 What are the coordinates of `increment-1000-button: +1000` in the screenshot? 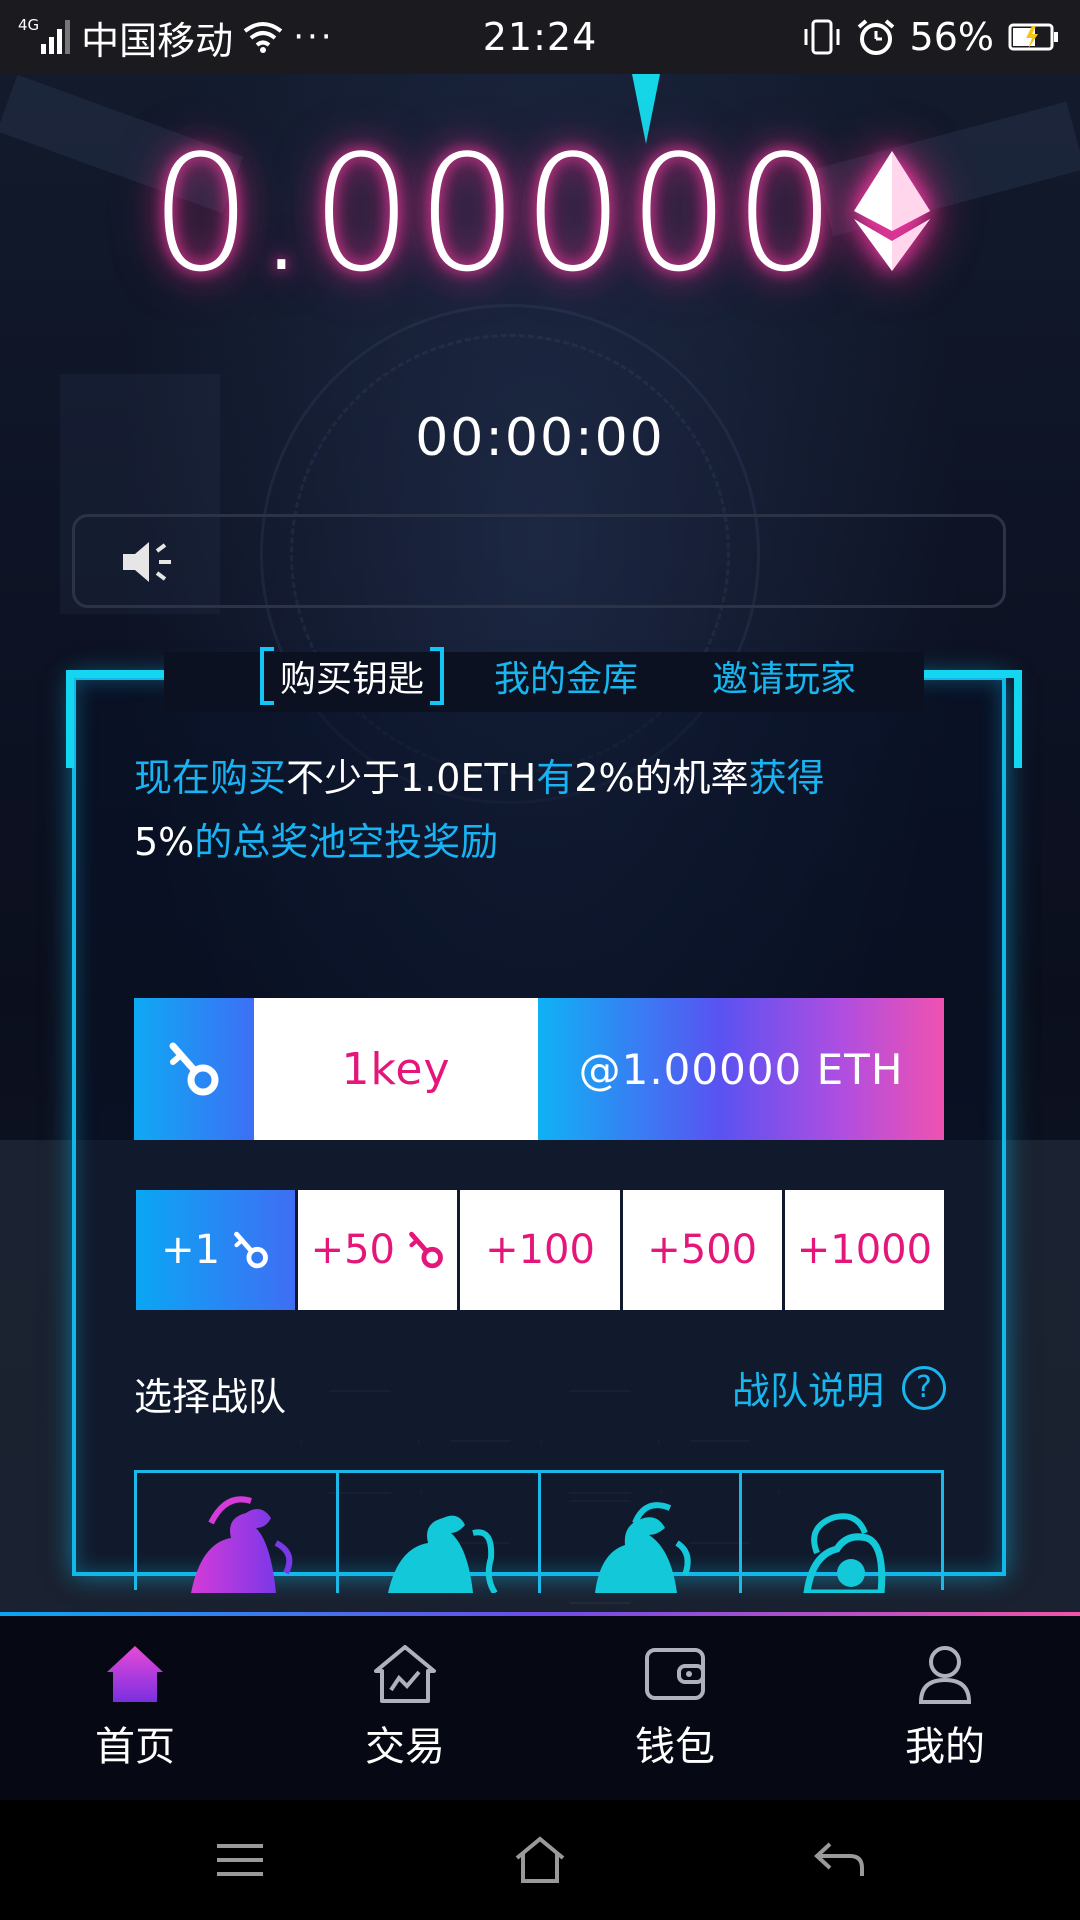 It's located at (864, 1250).